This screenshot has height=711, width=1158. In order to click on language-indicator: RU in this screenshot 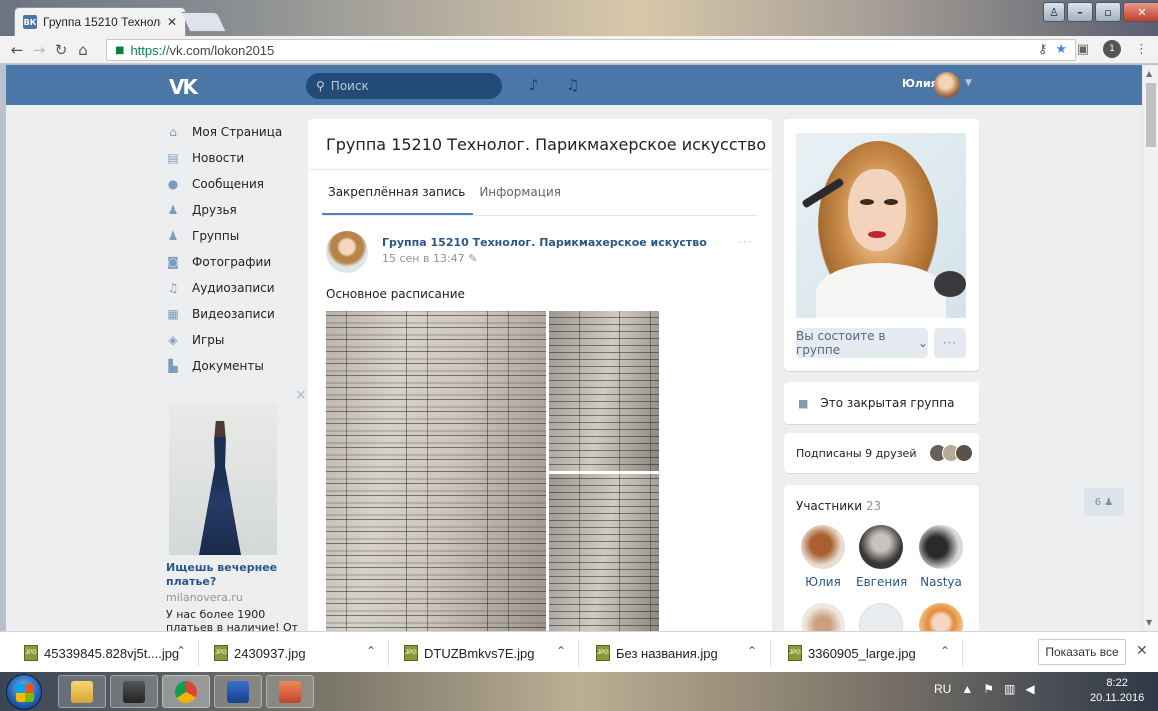, I will do `click(942, 689)`.